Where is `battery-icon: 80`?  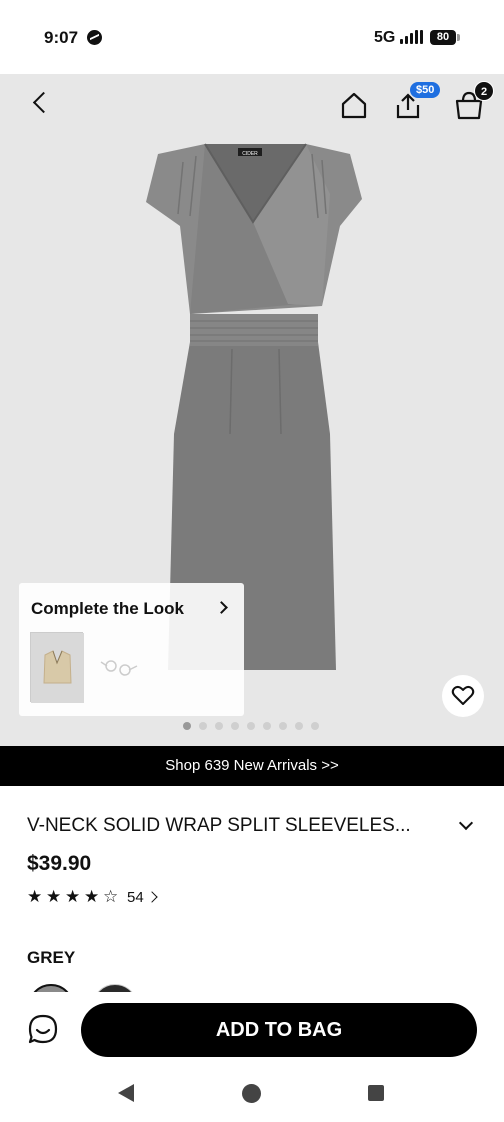 battery-icon: 80 is located at coordinates (445, 37).